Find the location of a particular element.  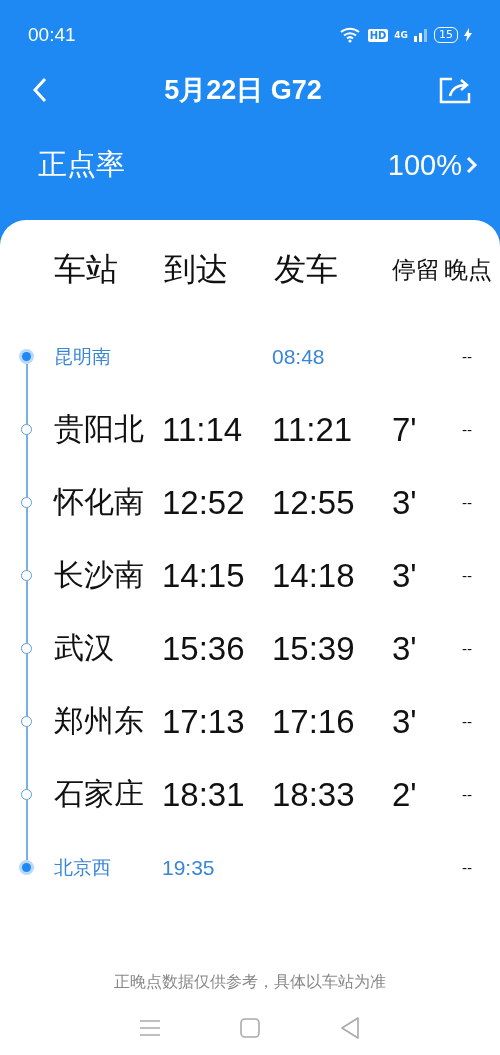

station-name: 贵阳北 is located at coordinates (99, 428).